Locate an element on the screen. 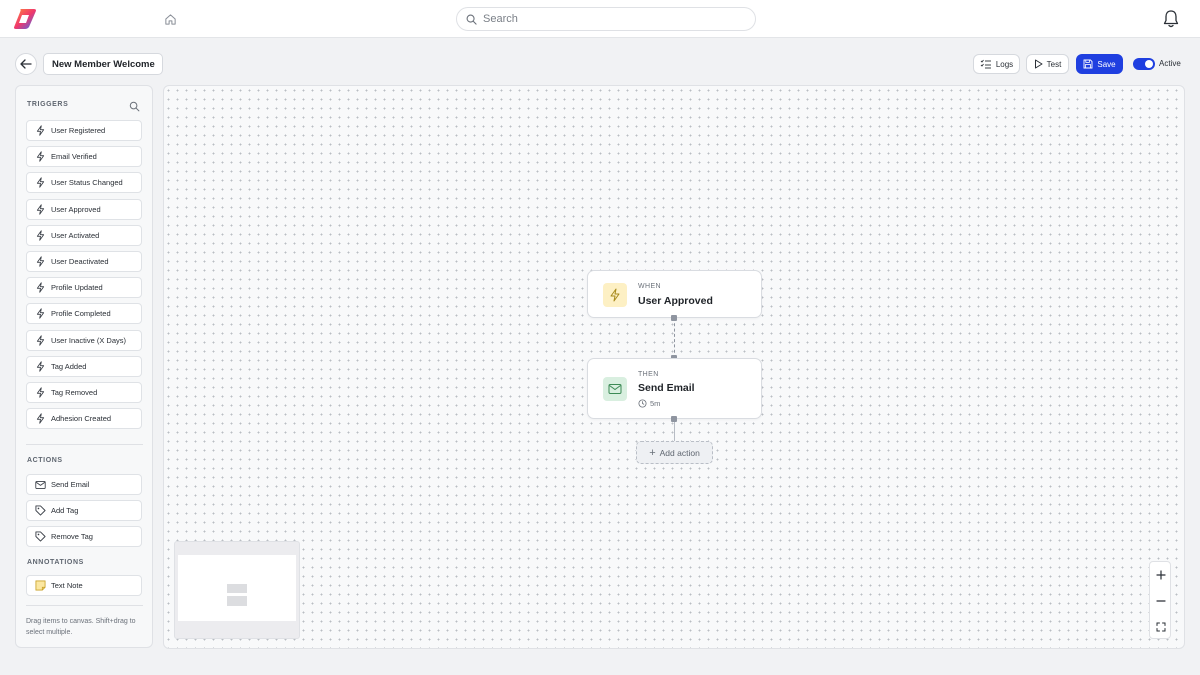 This screenshot has width=1200, height=675. trigger-item: User Inactive (X Days) is located at coordinates (84, 340).